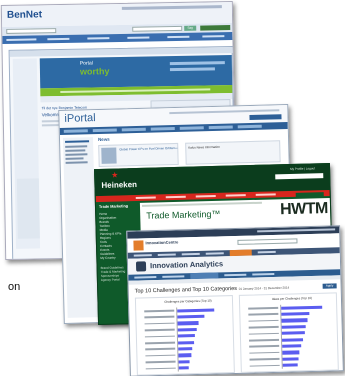  What do you see at coordinates (157, 28) in the screenshot?
I see `bennet-search-input` at bounding box center [157, 28].